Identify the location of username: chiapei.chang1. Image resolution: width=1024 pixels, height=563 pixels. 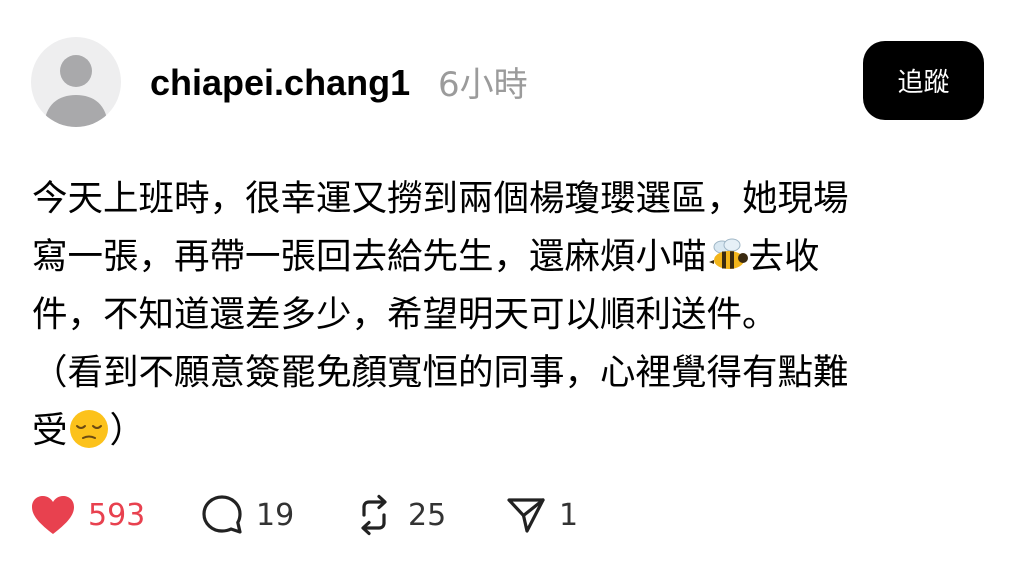
(280, 83).